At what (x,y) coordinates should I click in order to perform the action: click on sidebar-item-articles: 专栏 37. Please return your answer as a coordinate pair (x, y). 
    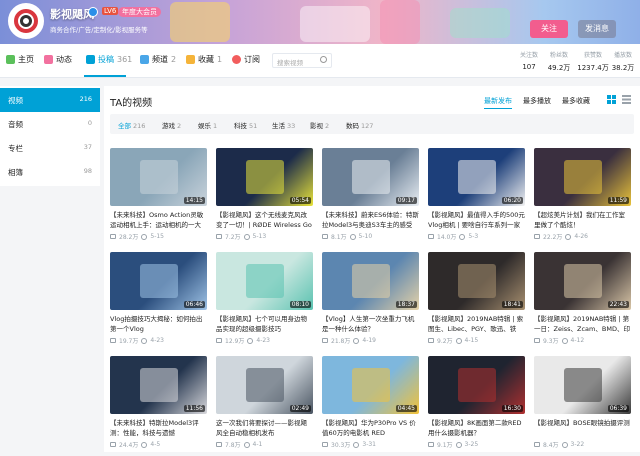
    Looking at the image, I should click on (50, 148).